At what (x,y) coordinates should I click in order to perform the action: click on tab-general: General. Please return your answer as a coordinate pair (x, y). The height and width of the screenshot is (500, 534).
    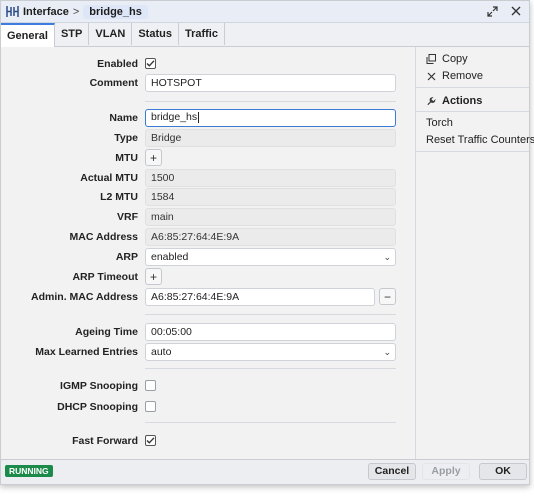
    Looking at the image, I should click on (28, 35).